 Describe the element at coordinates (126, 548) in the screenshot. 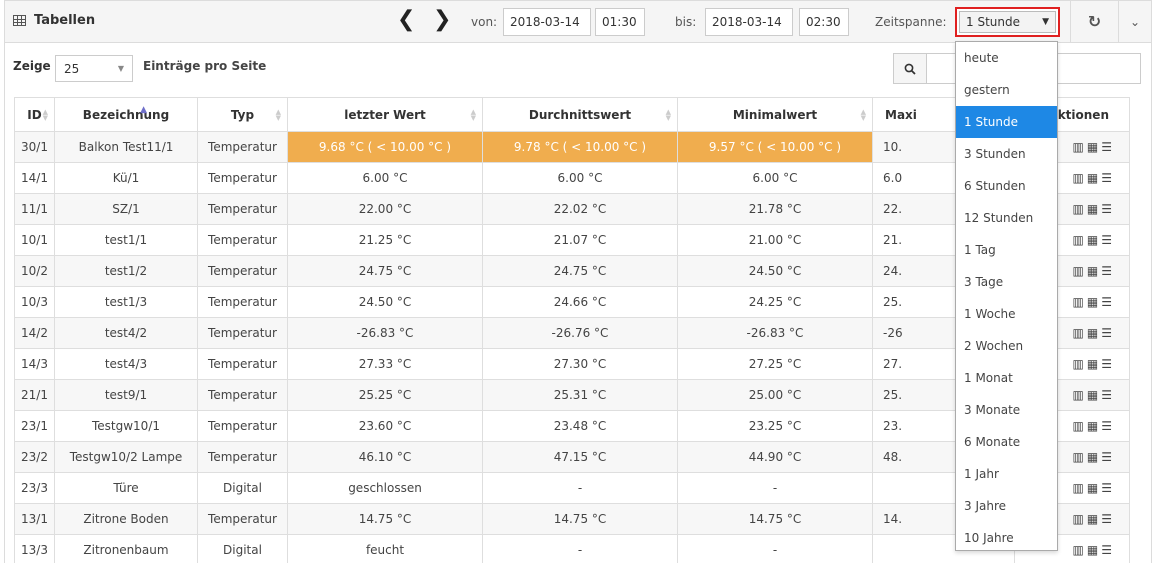

I see `cell-bezeichnung: Zitronenbaum` at that location.